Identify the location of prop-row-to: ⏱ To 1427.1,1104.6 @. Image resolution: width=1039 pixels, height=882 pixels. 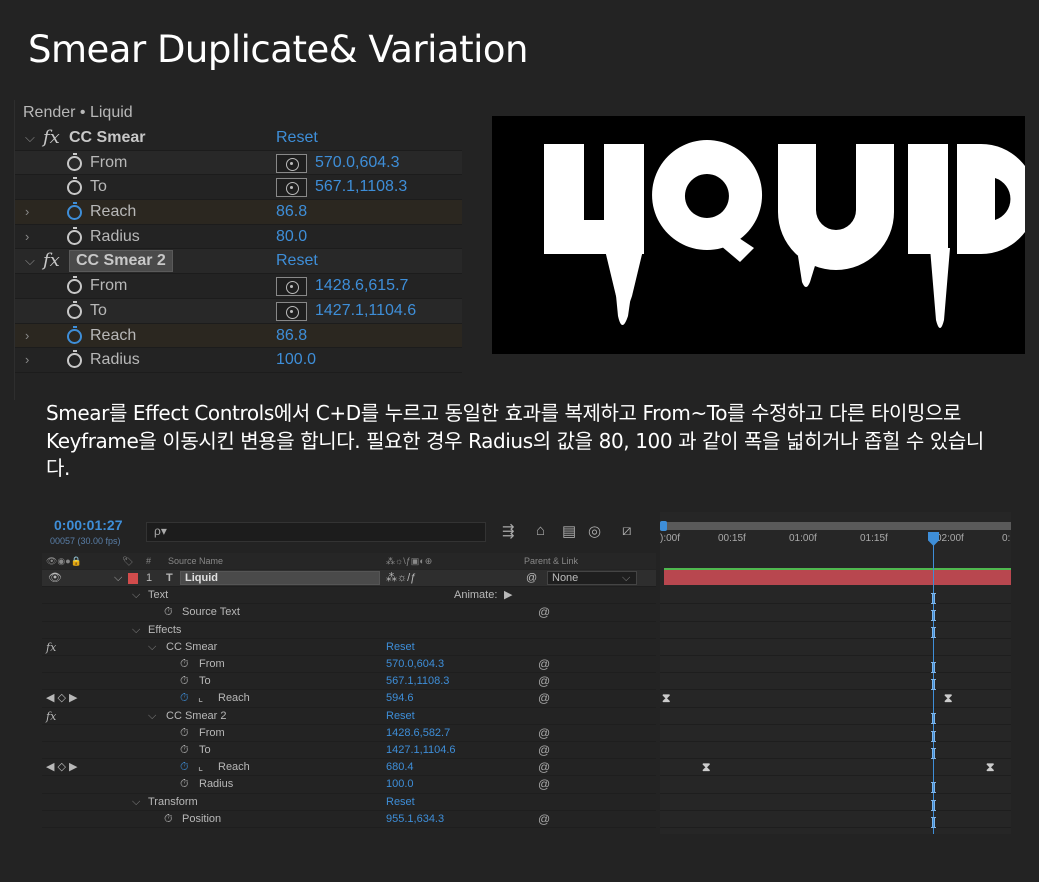
(349, 751).